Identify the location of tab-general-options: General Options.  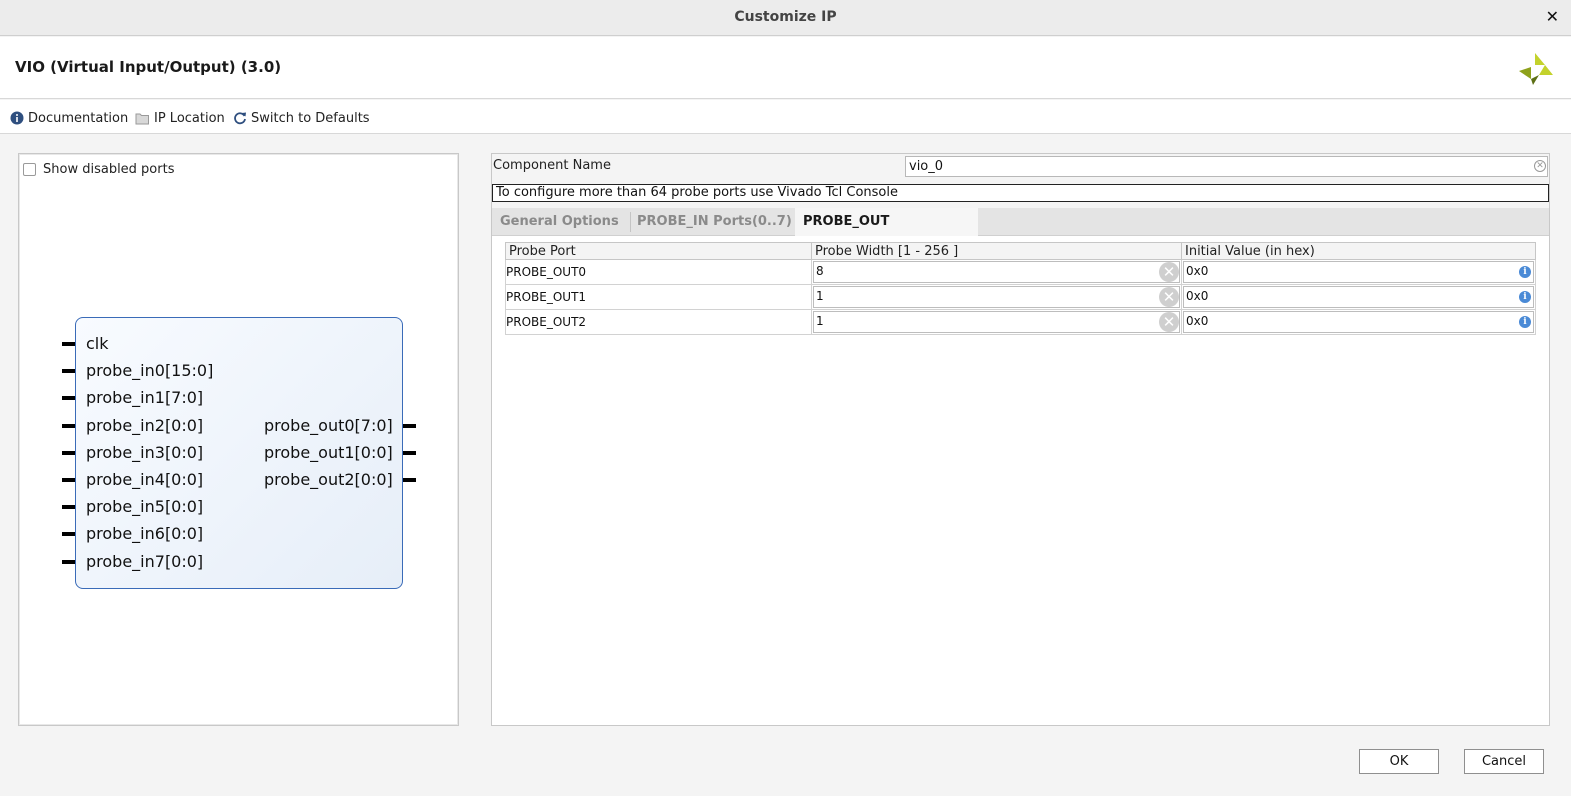
(559, 222).